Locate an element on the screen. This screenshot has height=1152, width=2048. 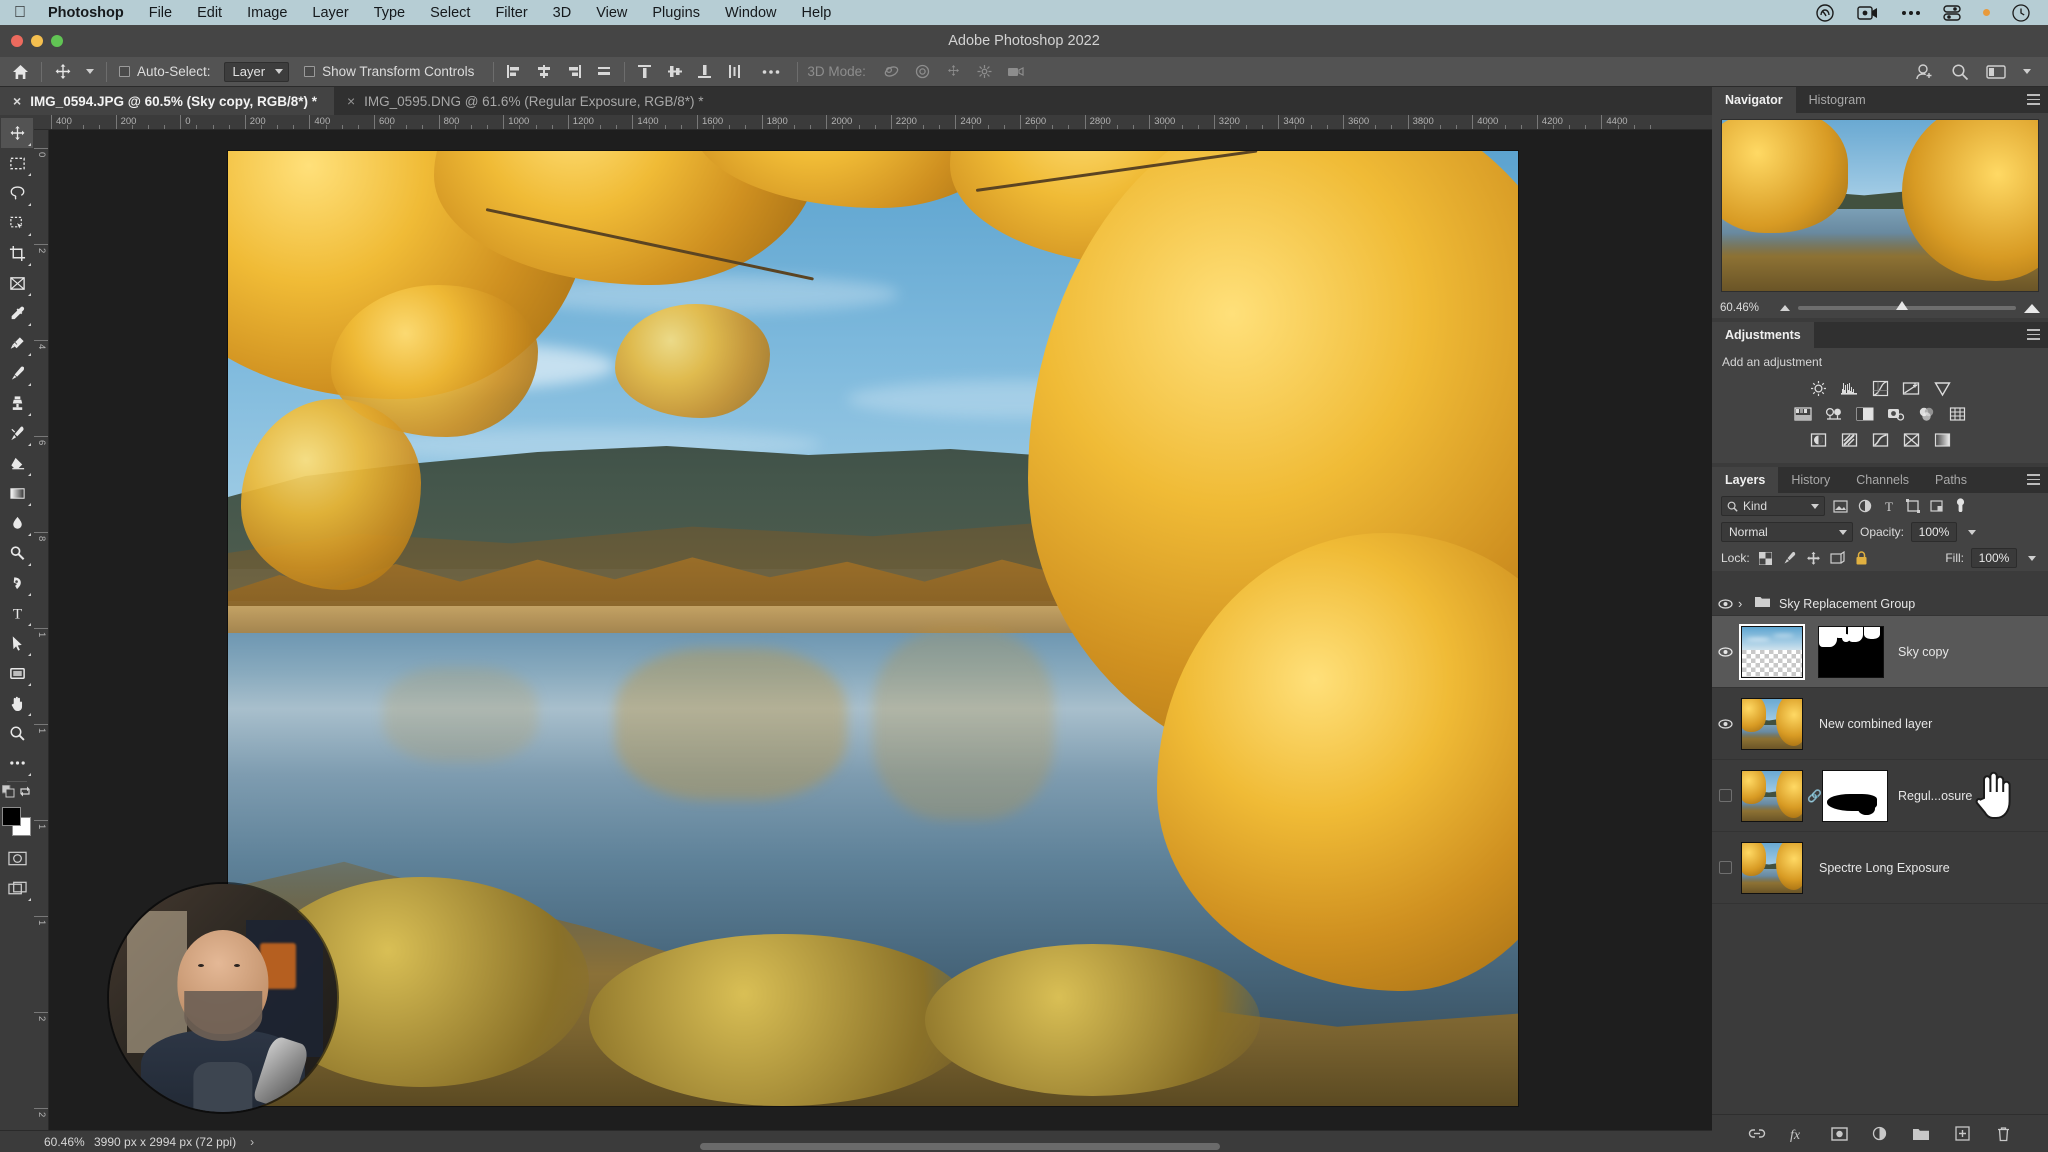
lock-artboard-icon is located at coordinates (1837, 558).